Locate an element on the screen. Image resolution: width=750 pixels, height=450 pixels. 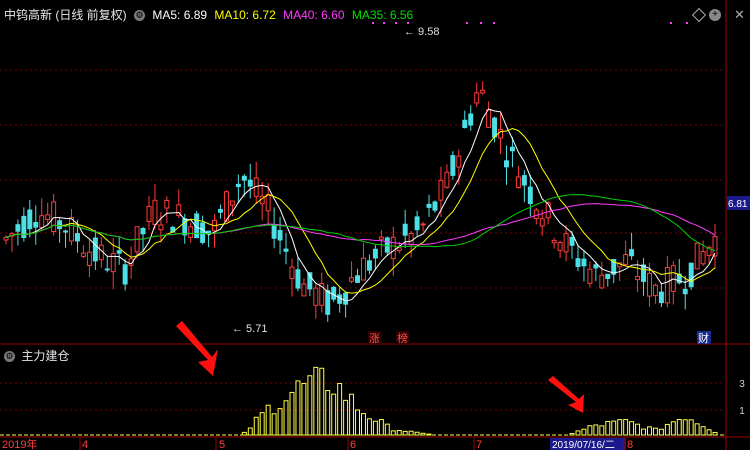
high-price-label: ← 9.58 is located at coordinates (421, 32).